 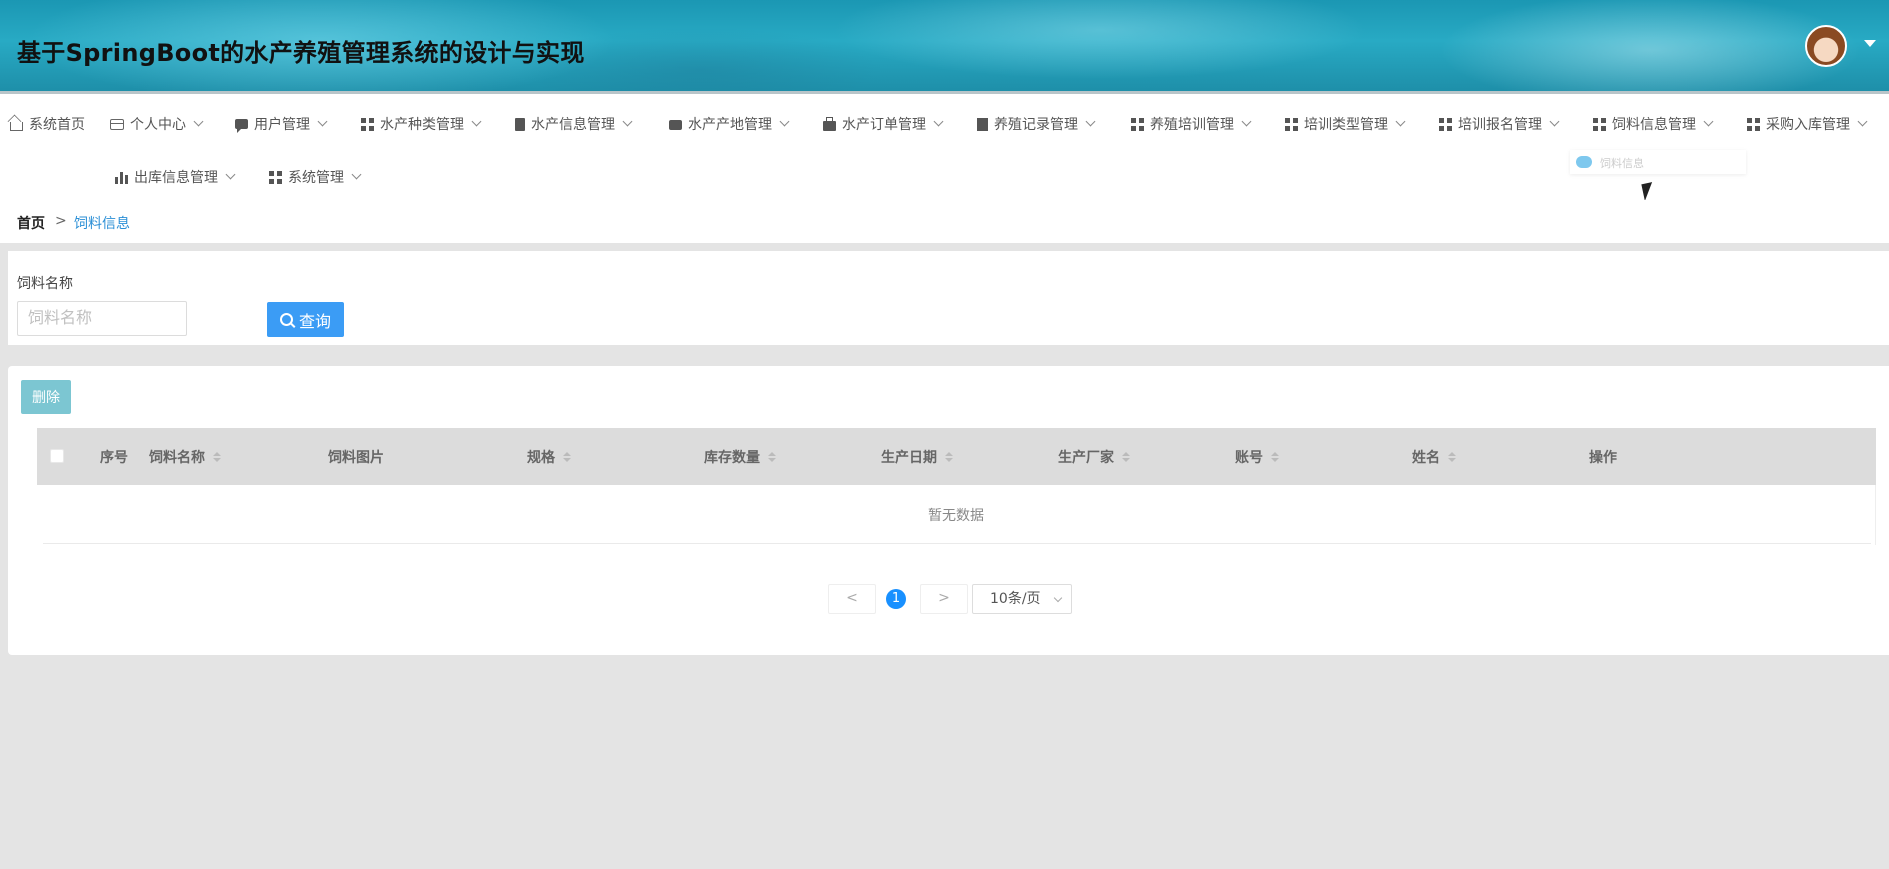 I want to click on nav-item-label: 水产信息管理, so click(x=573, y=125).